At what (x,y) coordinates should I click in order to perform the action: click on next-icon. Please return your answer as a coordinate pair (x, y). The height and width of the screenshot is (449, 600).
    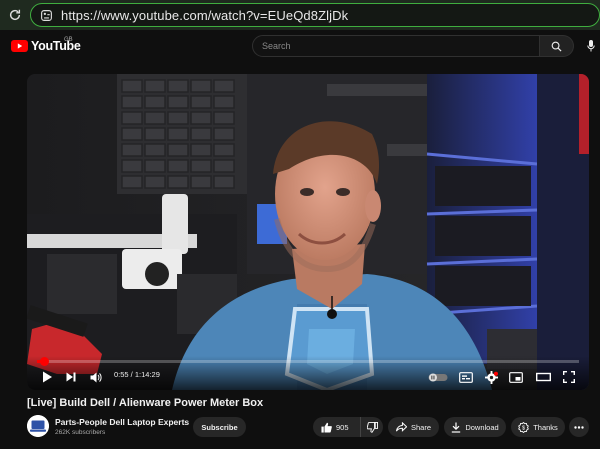
    Looking at the image, I should click on (71, 377).